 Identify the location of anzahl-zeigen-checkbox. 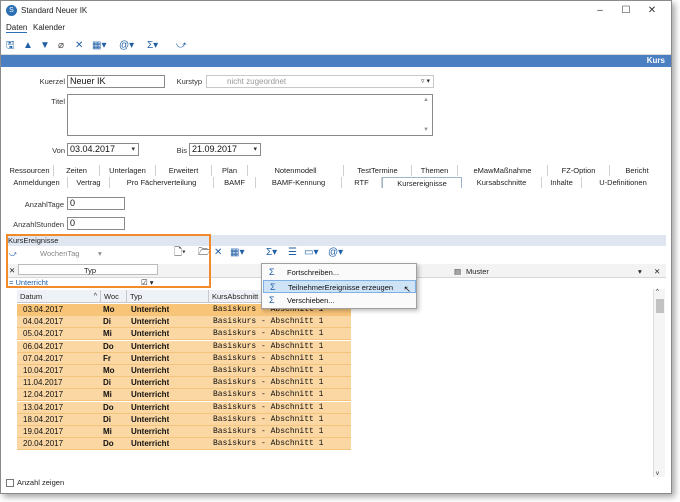
(10, 483).